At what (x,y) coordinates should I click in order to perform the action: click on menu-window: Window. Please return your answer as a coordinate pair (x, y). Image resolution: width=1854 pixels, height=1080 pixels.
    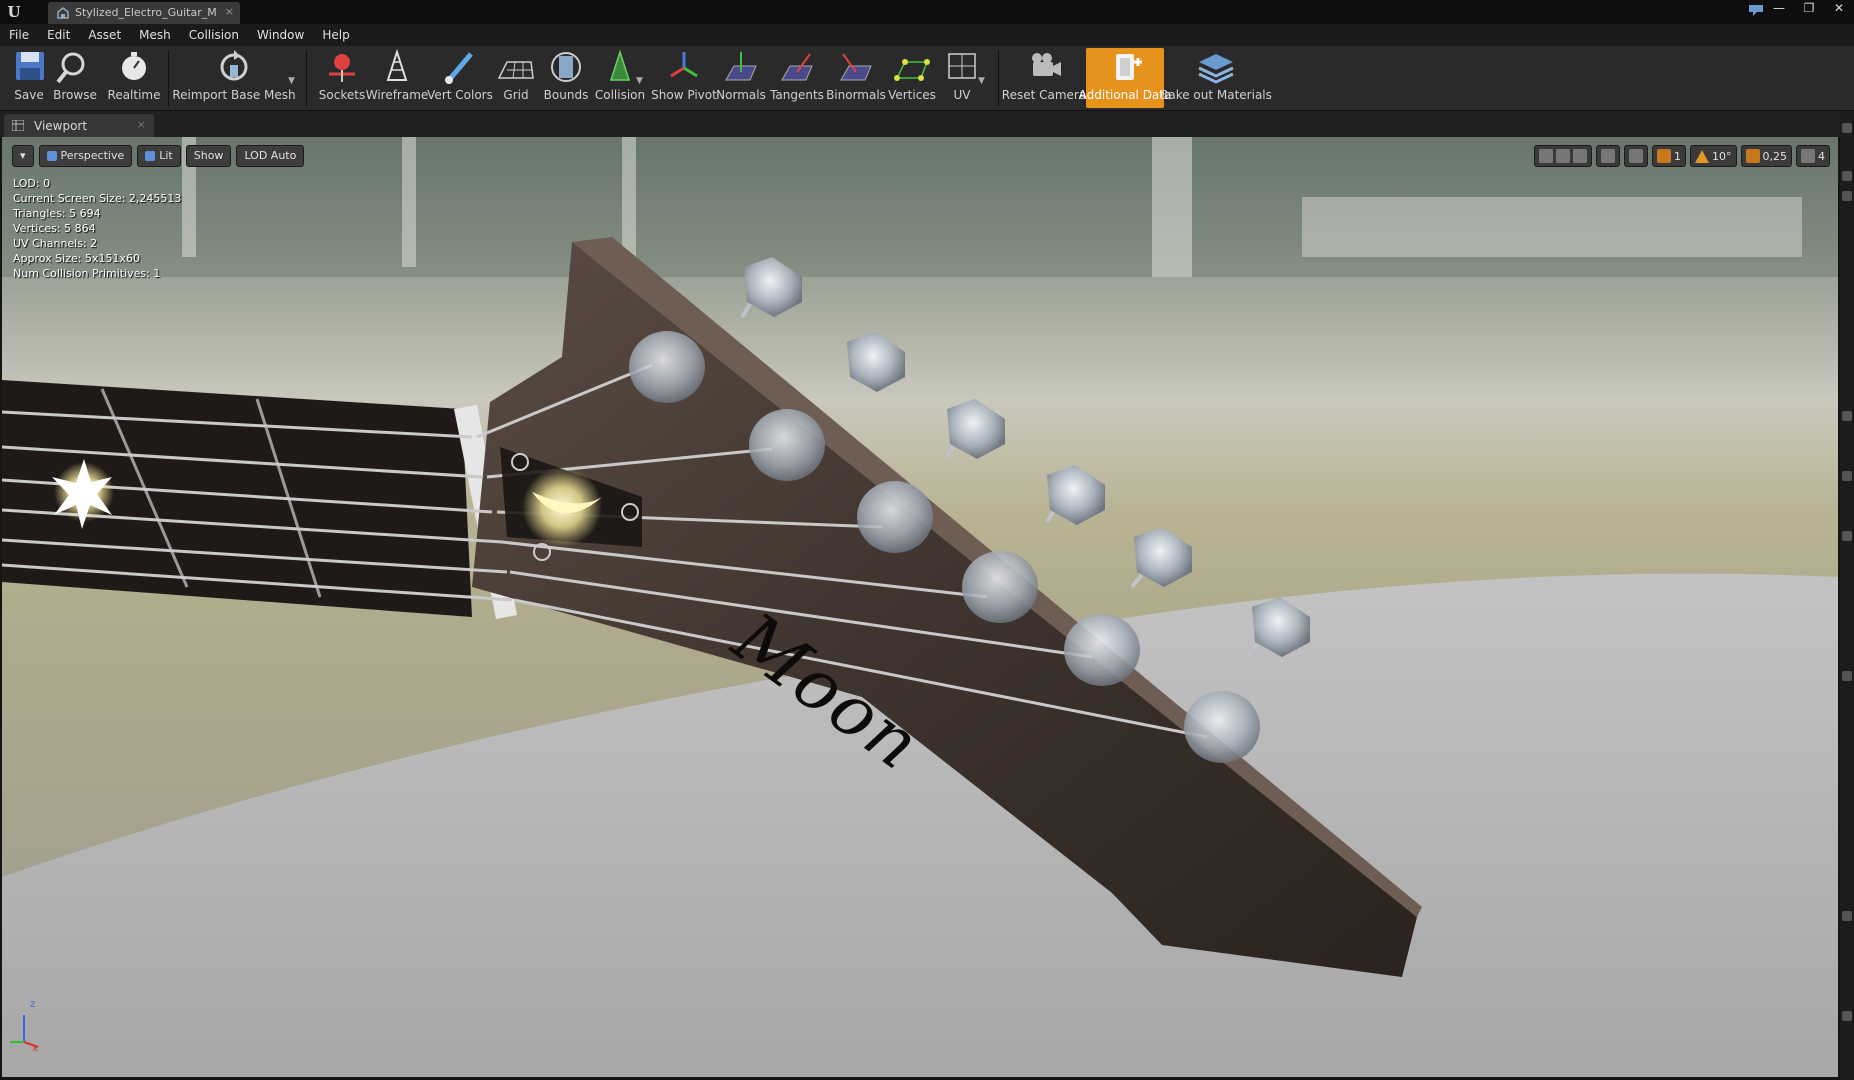
    Looking at the image, I should click on (280, 35).